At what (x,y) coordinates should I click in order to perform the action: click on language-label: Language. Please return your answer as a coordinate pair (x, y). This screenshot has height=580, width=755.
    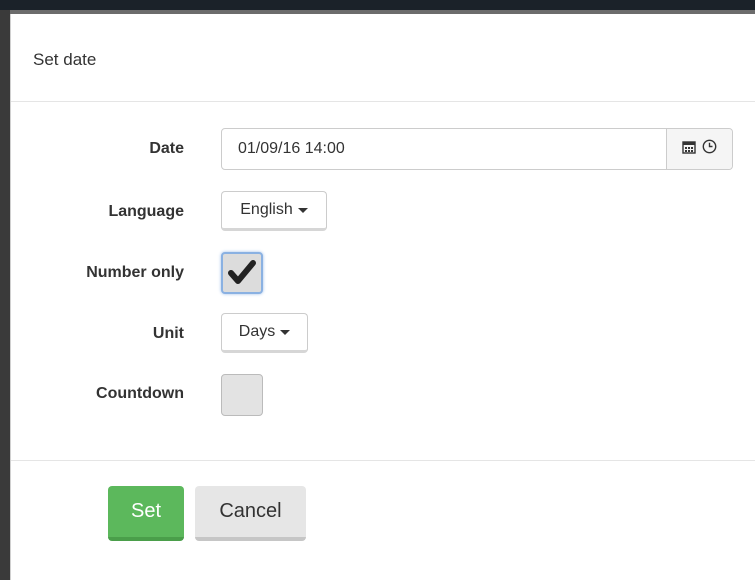
    Looking at the image, I should click on (146, 211).